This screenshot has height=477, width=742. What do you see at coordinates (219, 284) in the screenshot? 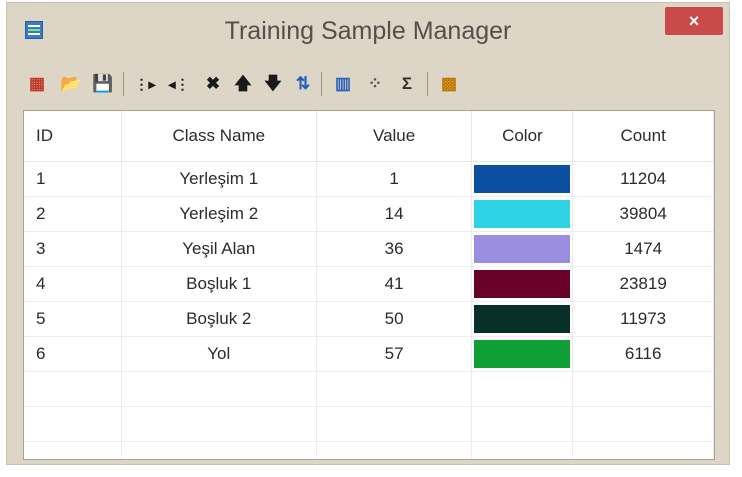
I see `cell-class-name: Boşluk 1` at bounding box center [219, 284].